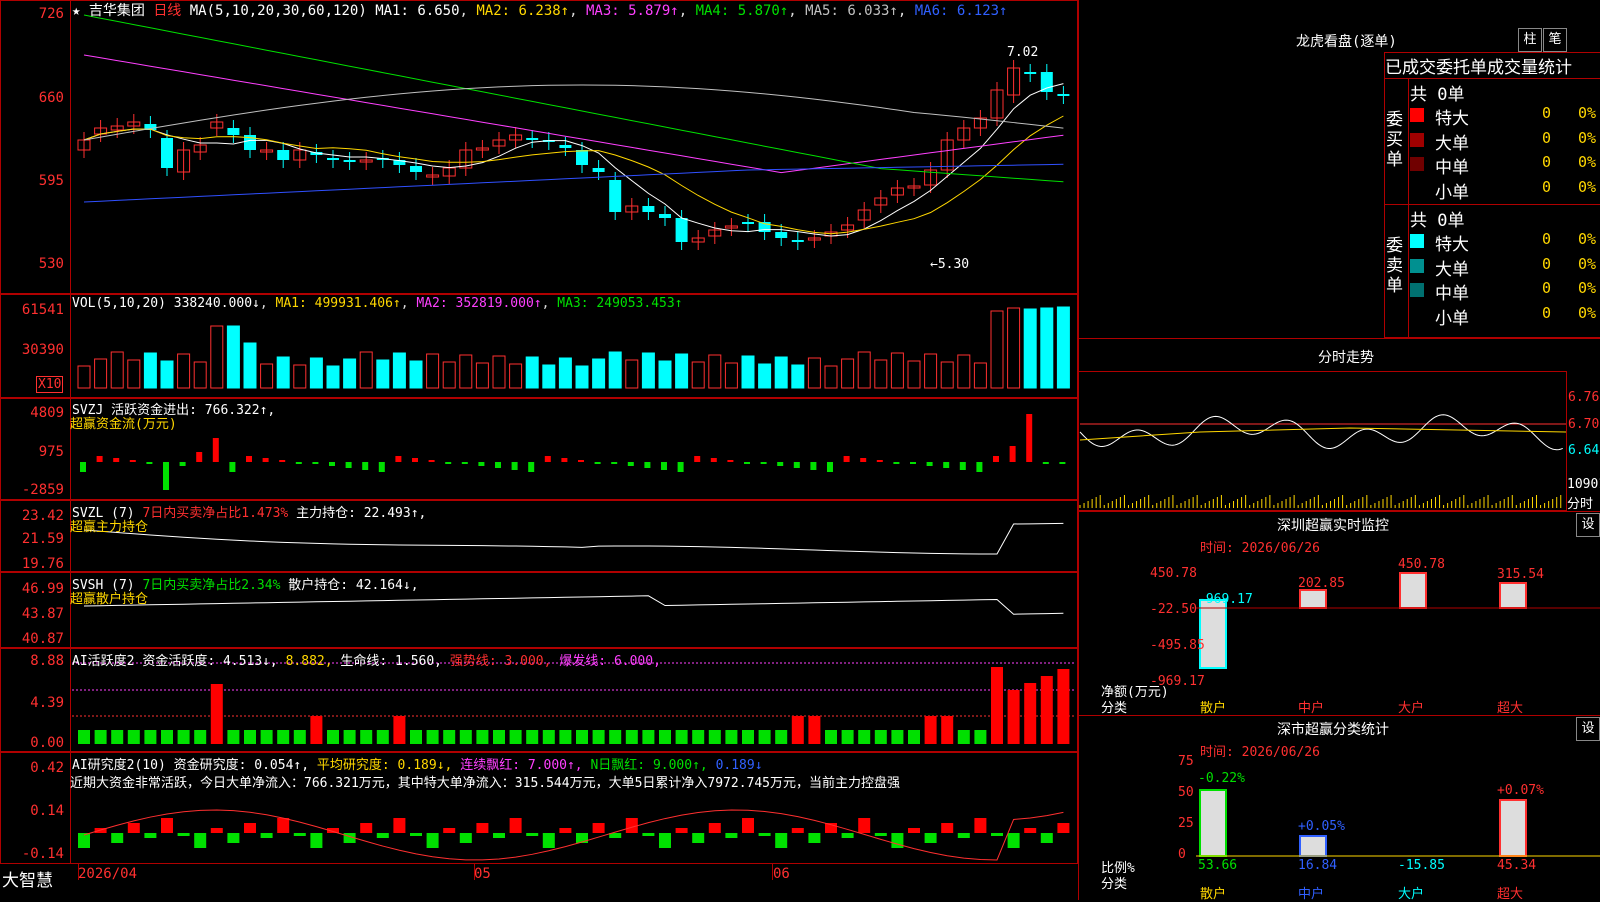 The image size is (1600, 902). What do you see at coordinates (479, 303) in the screenshot?
I see `vol-ma2: MA2: 352819.000↑` at bounding box center [479, 303].